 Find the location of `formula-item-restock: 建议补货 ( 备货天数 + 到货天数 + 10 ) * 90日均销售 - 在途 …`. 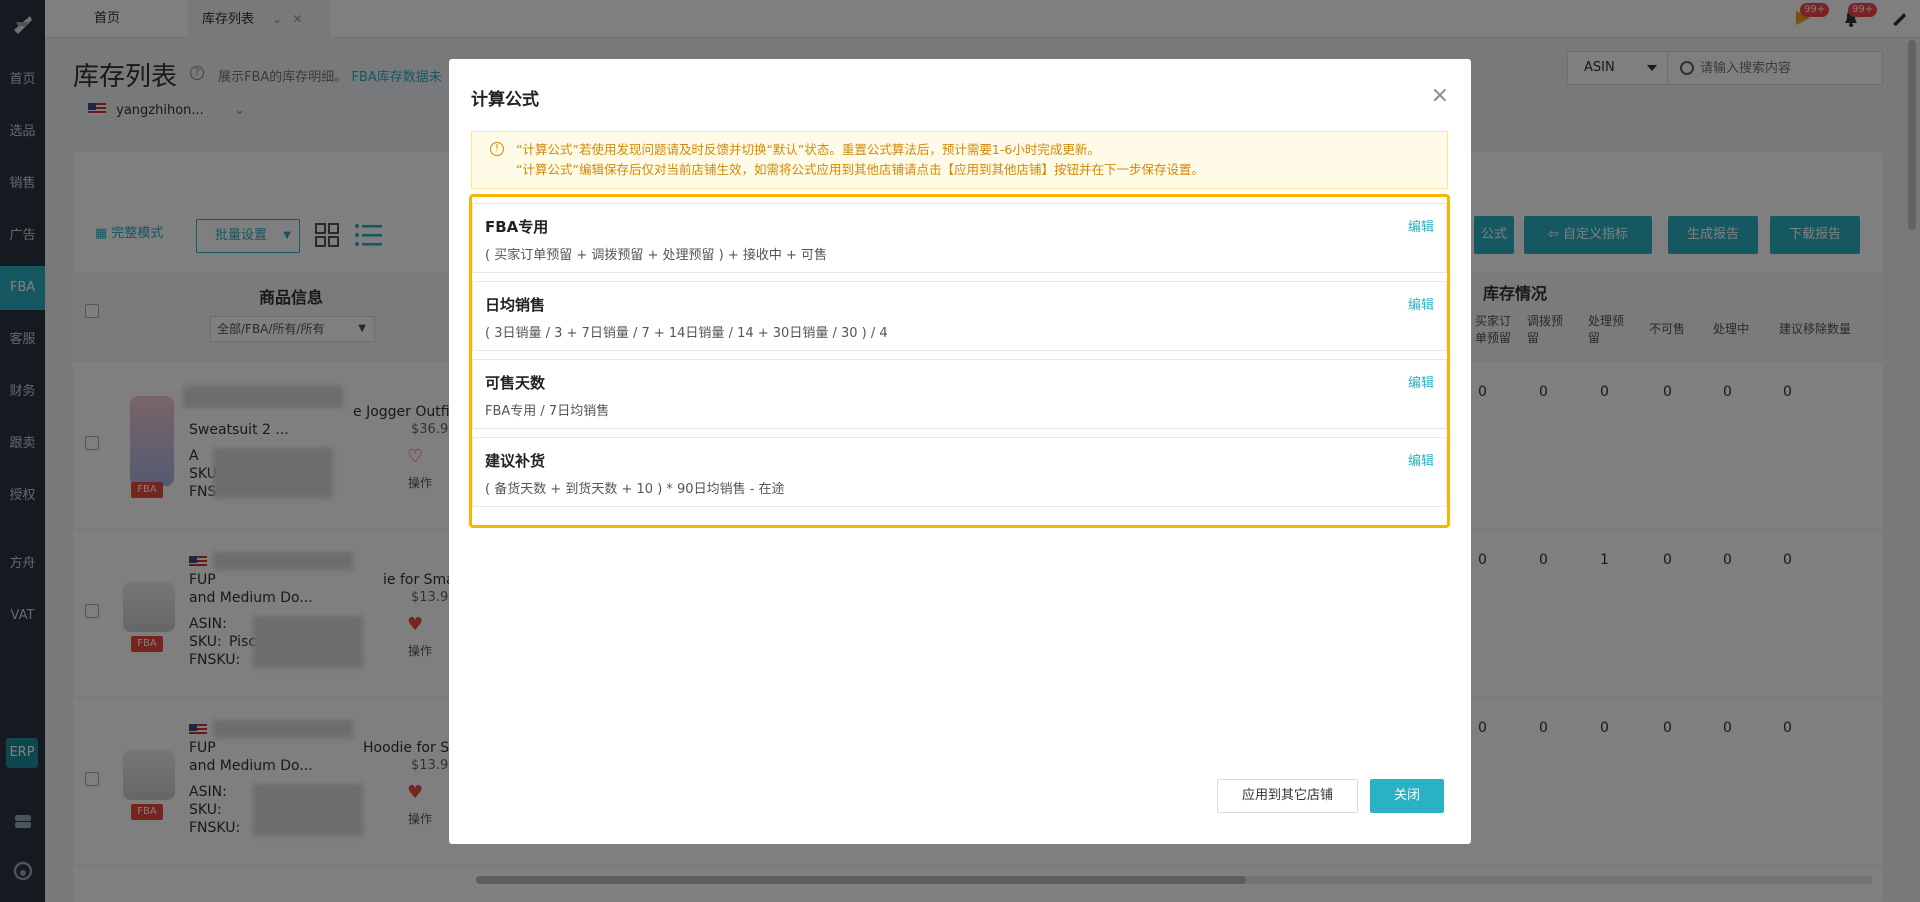

formula-item-restock: 建议补货 ( 备货天数 + 到货天数 + 10 ) * 90日均销售 - 在途 … is located at coordinates (959, 472).